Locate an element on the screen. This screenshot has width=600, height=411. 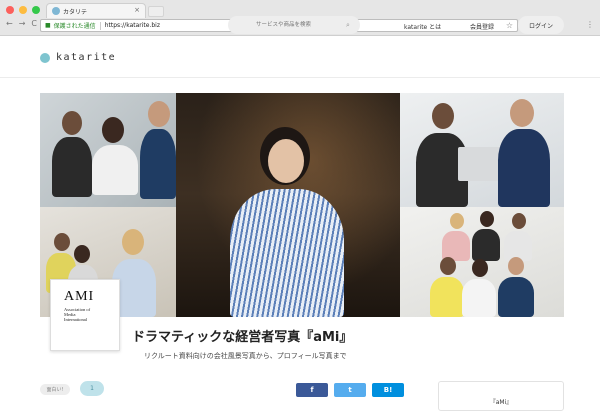
laptop-discussion-photo is located at coordinates (482, 150).